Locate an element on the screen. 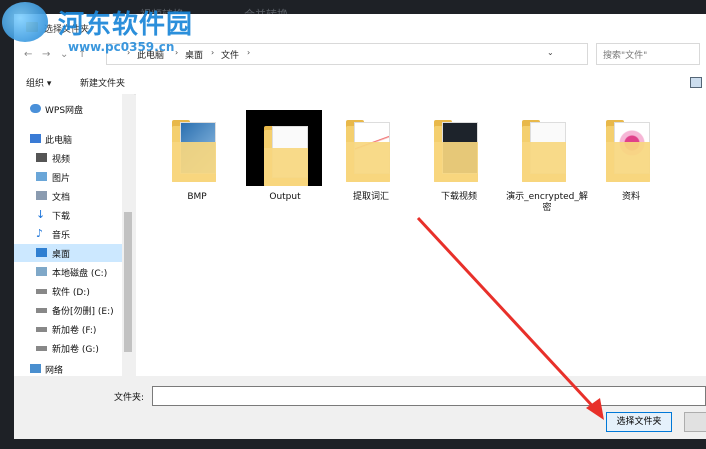 This screenshot has height=449, width=706. nav-item-this-pc: 此电脑 is located at coordinates (68, 139).